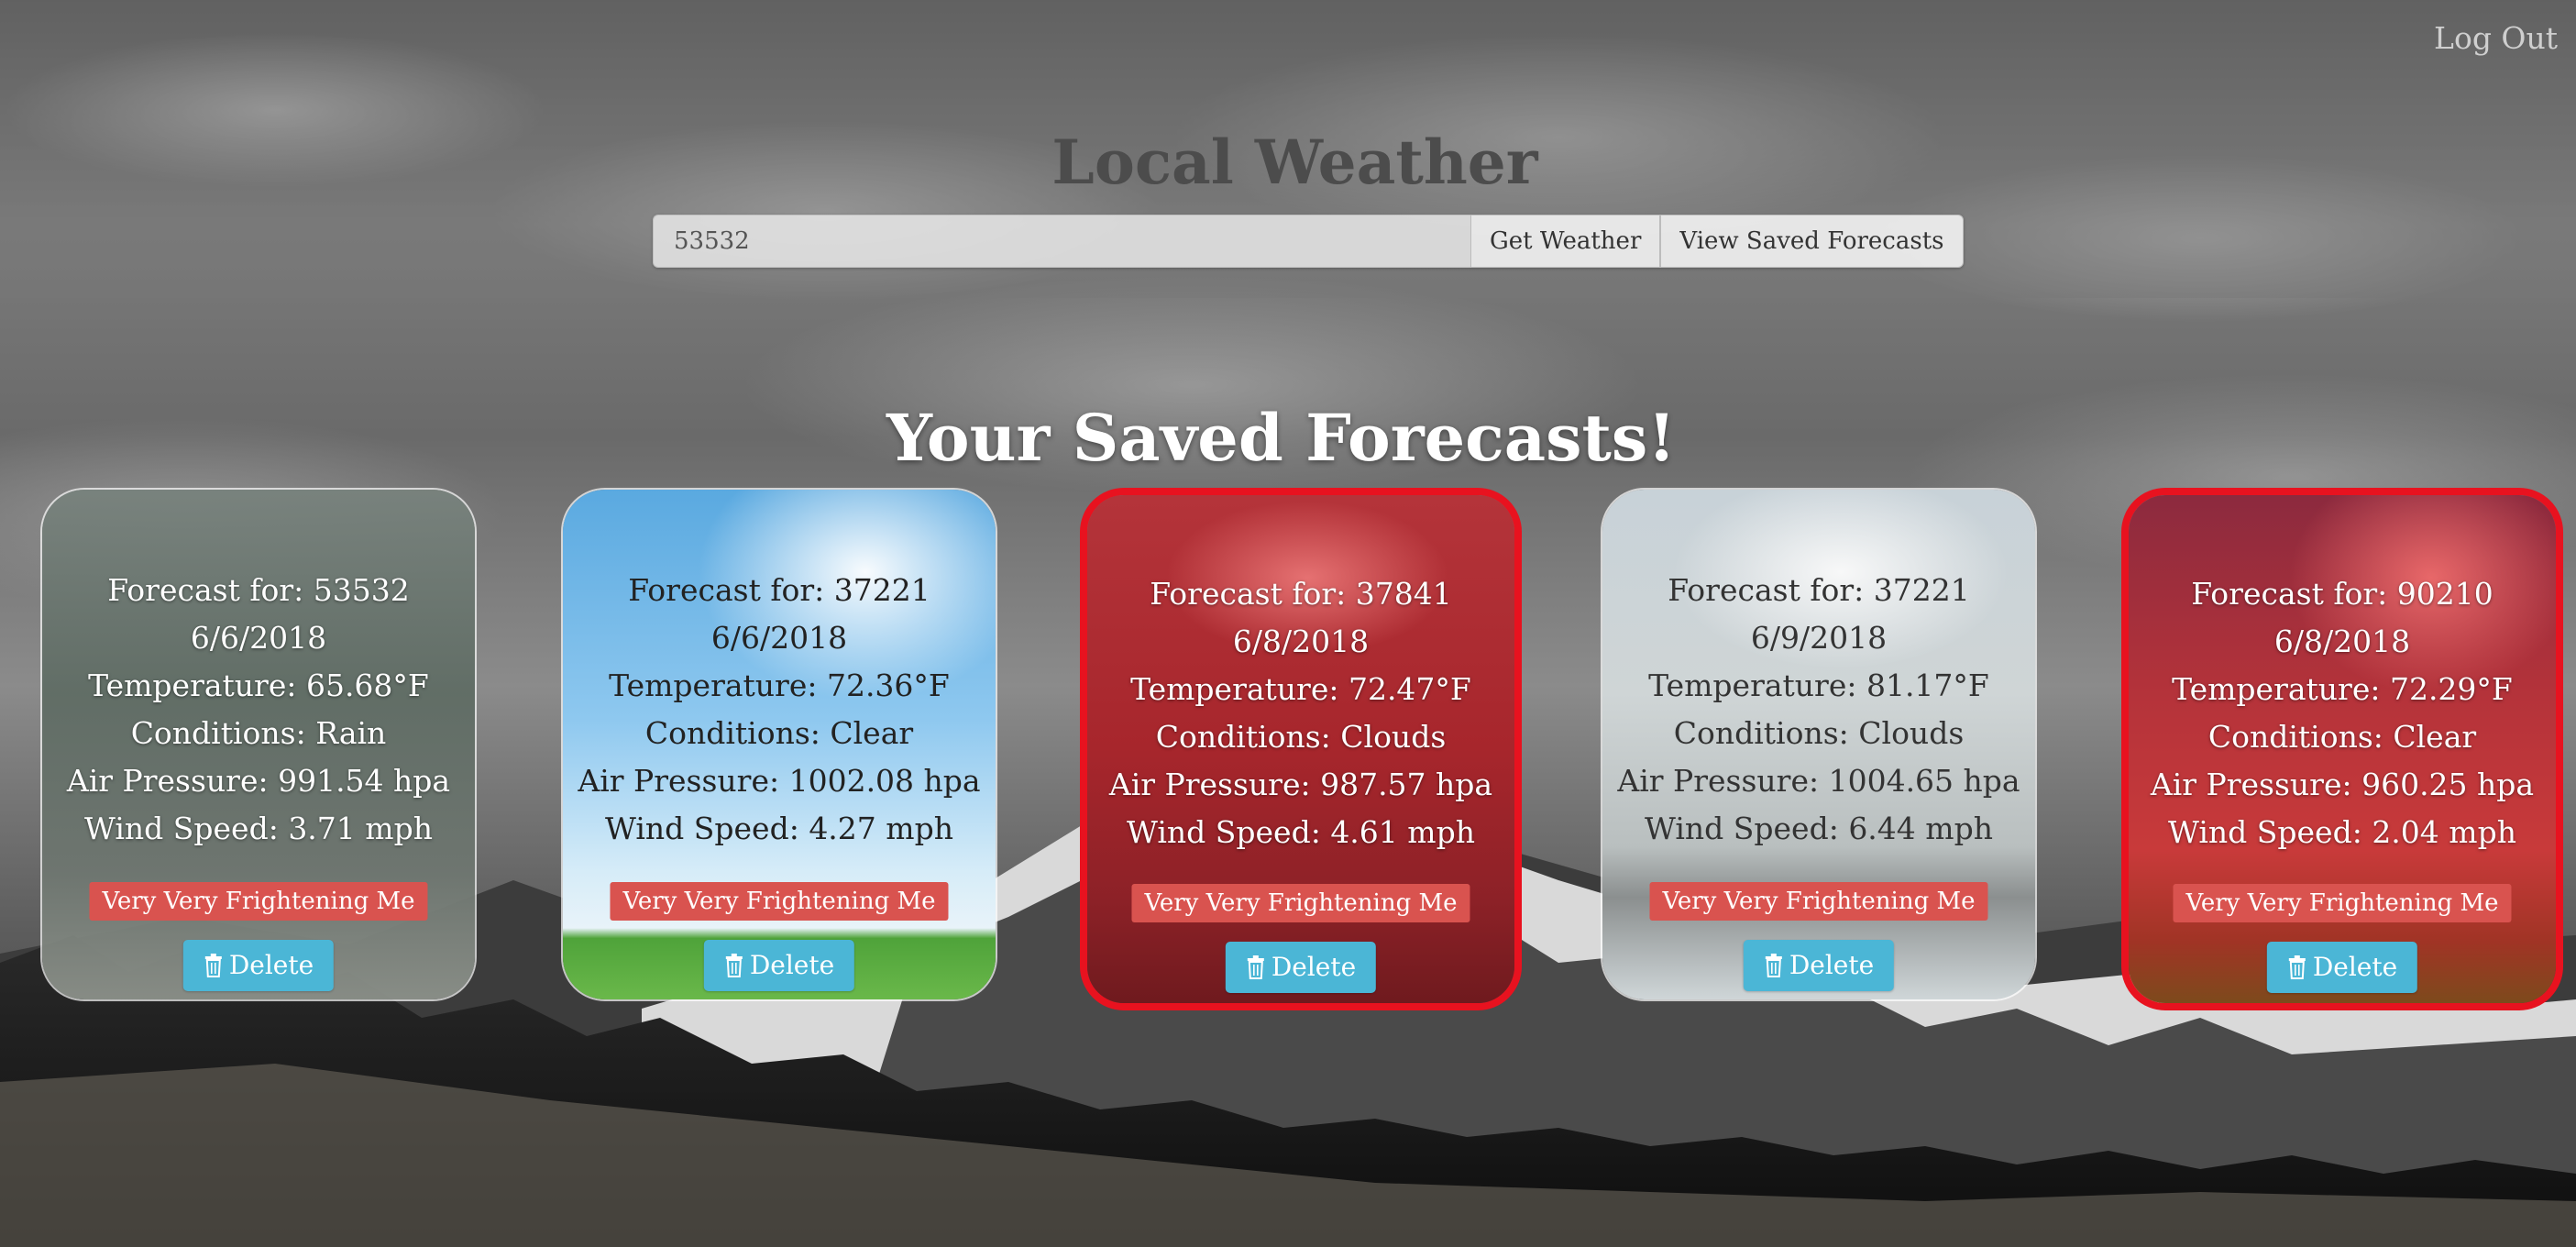 Image resolution: width=2576 pixels, height=1247 pixels. I want to click on site-title: Local Weather, so click(1294, 162).